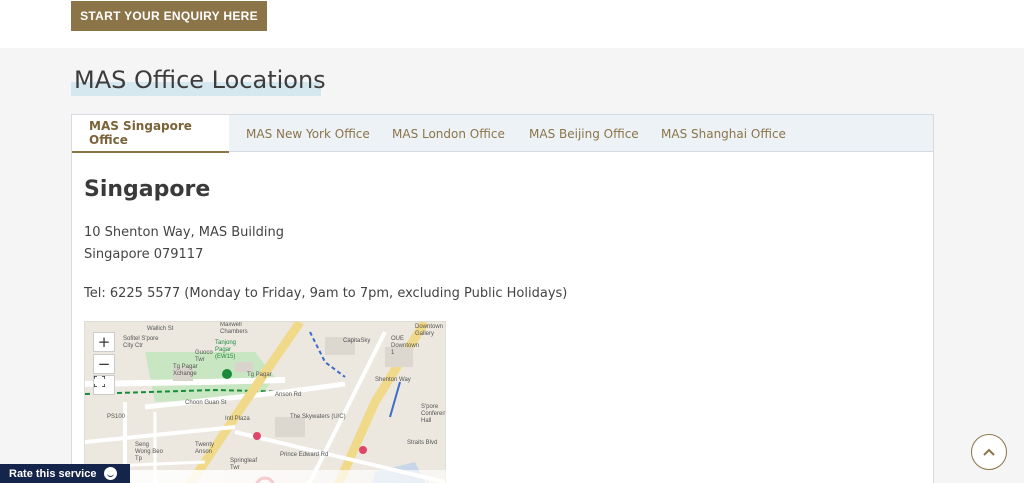 This screenshot has width=1024, height=483. What do you see at coordinates (111, 473) in the screenshot?
I see `smiley-icon` at bounding box center [111, 473].